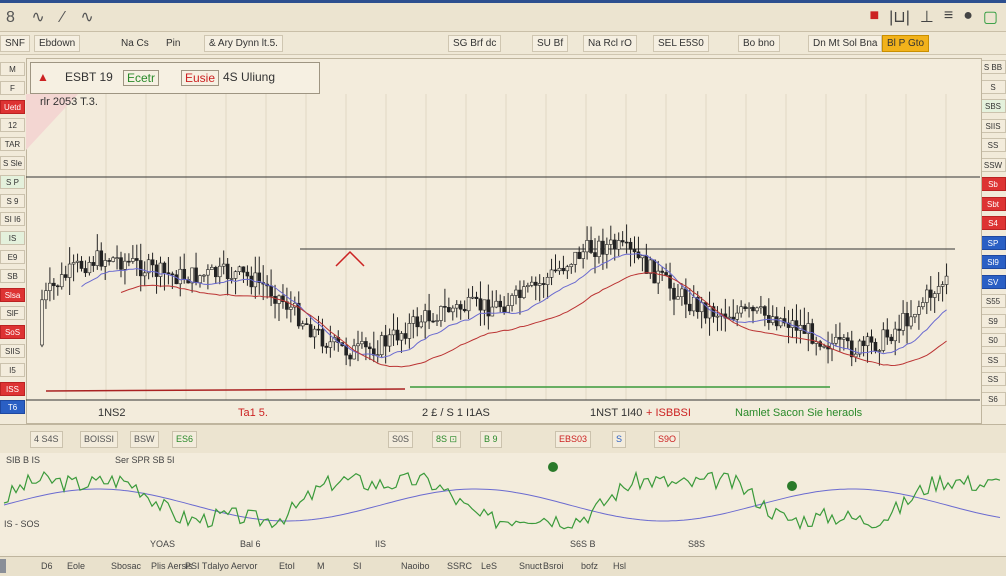 This screenshot has height=576, width=1006. What do you see at coordinates (589, 566) in the screenshot?
I see `status-bar-item: bofz` at bounding box center [589, 566].